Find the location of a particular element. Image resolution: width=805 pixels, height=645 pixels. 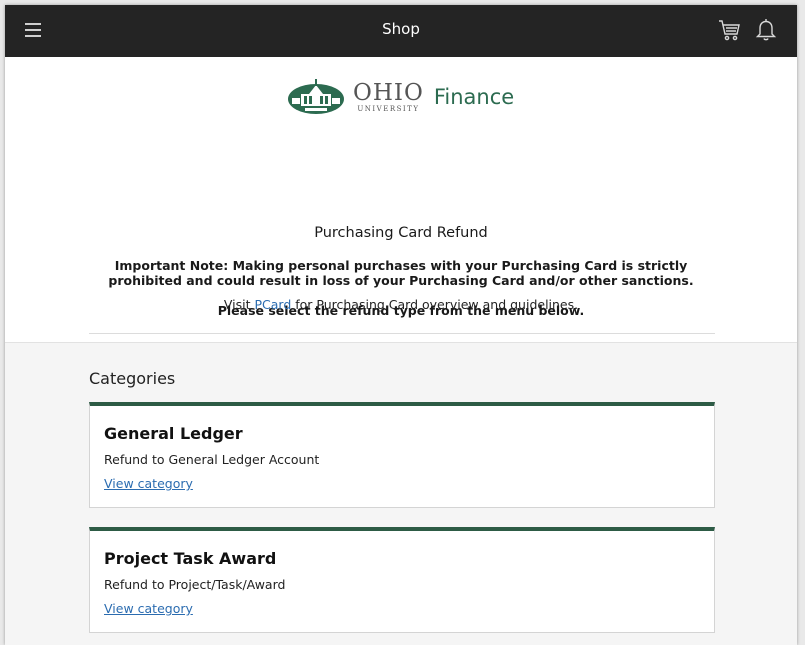

finance-wordmark: Finance is located at coordinates (474, 97).